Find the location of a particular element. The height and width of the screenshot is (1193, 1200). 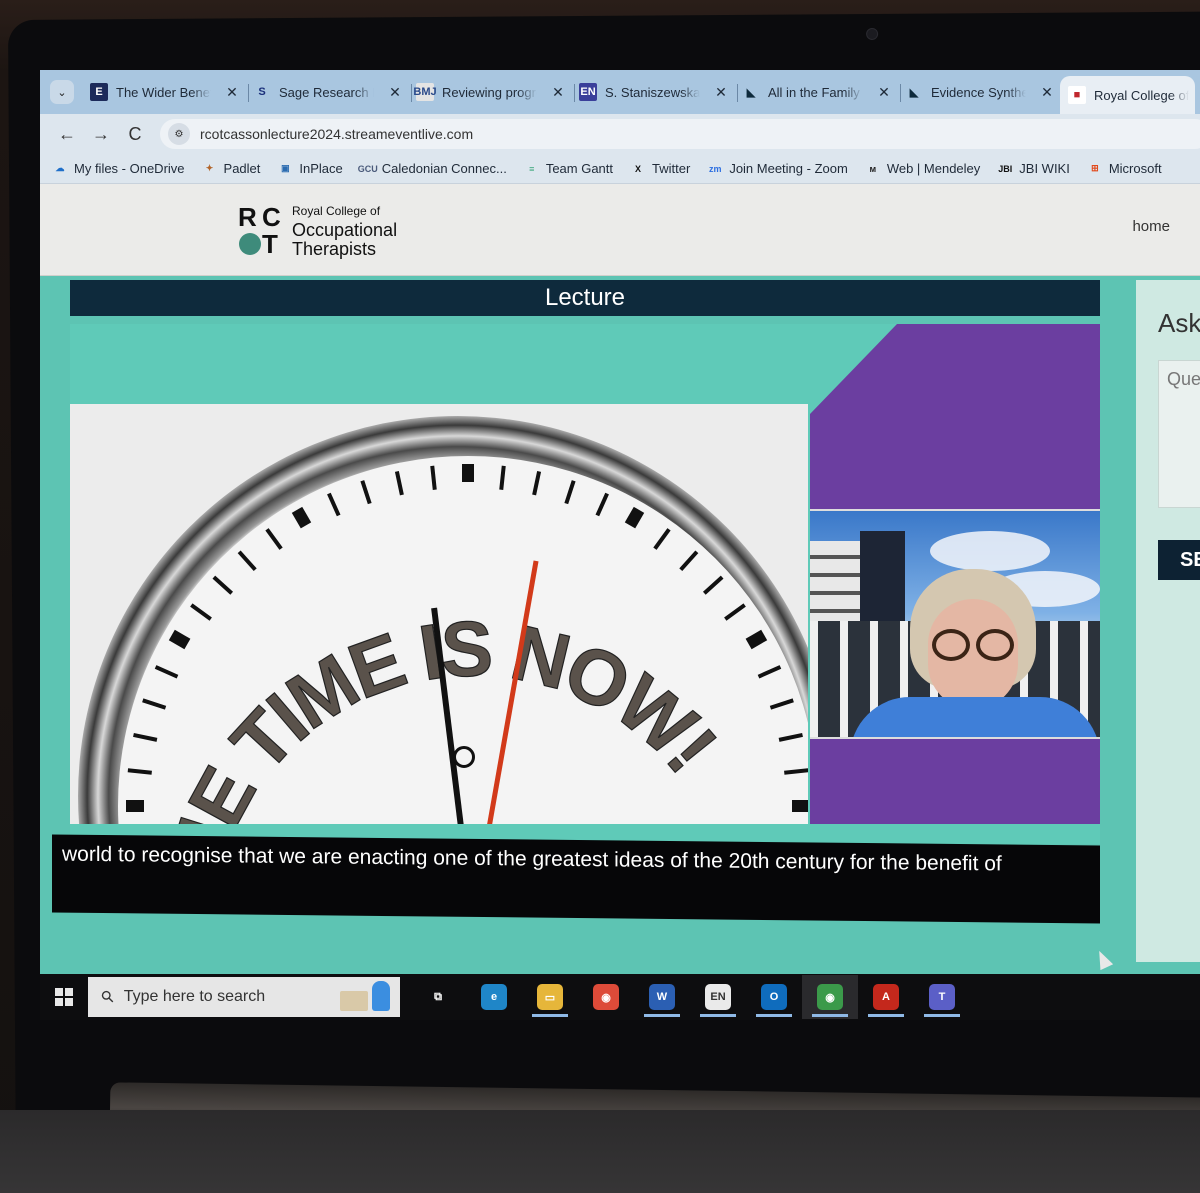

chevron-down-icon: ⌄ is located at coordinates (62, 92).